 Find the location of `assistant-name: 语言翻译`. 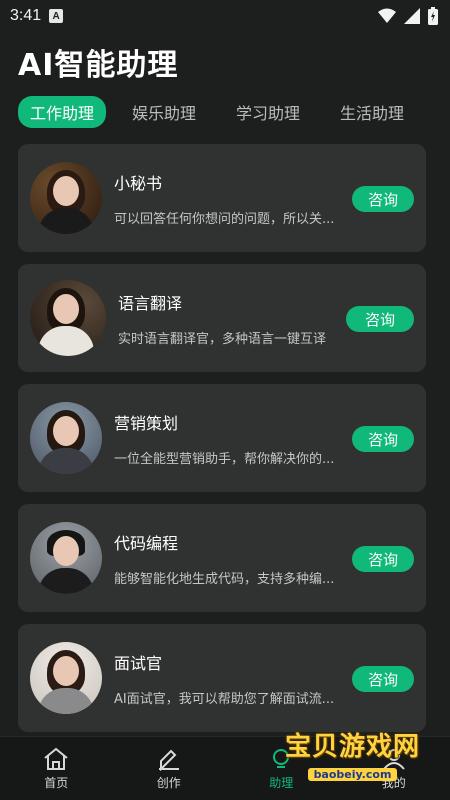

assistant-name: 语言翻译 is located at coordinates (150, 303).